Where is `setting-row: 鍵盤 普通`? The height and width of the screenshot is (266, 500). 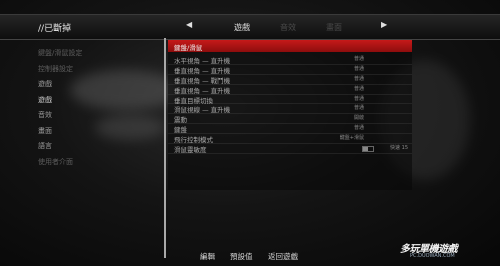
setting-row: 鍵盤 普通 is located at coordinates (290, 129).